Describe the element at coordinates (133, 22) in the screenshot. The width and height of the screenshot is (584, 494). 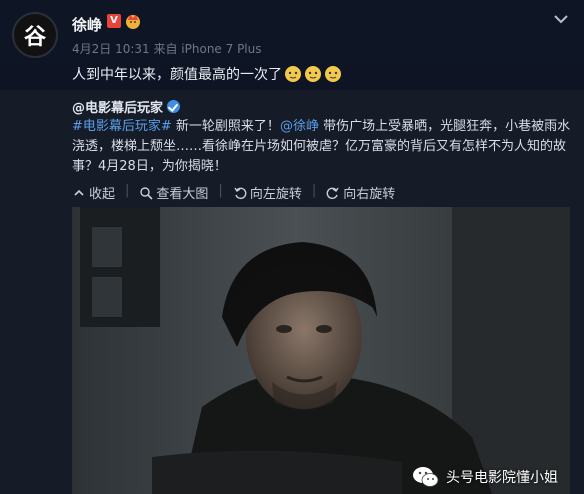
I see `member-crown-icon` at that location.